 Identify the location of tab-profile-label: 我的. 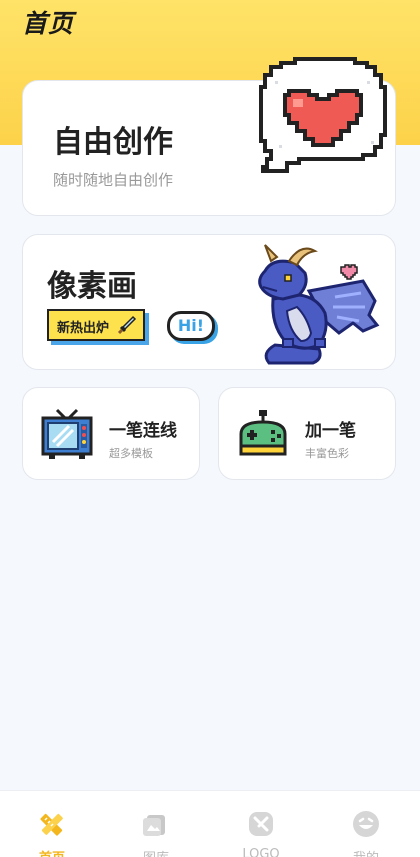
(366, 852).